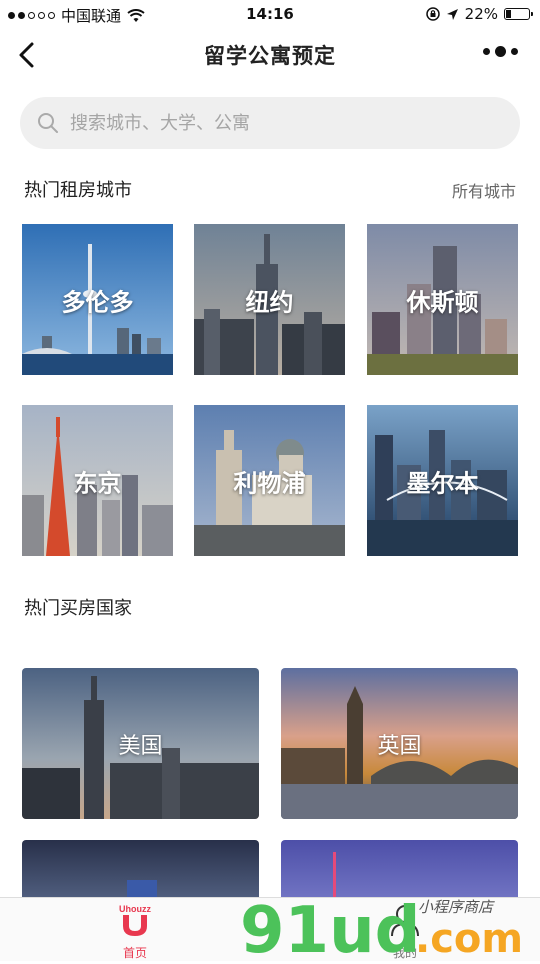  I want to click on battery-icon, so click(518, 14).